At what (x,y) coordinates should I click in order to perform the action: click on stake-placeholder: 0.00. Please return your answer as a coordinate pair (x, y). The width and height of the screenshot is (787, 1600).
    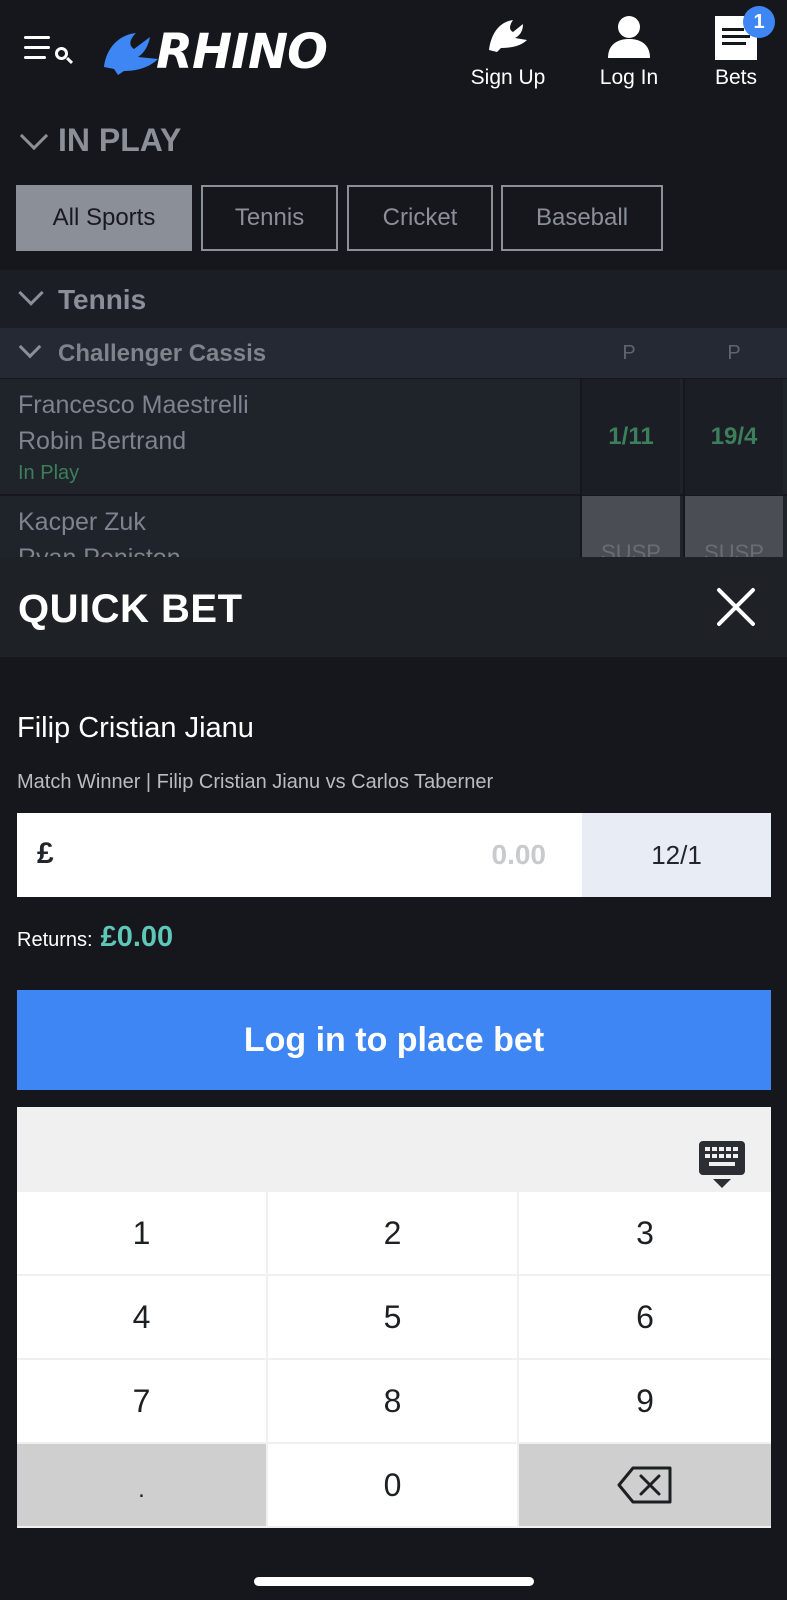
    Looking at the image, I should click on (519, 854).